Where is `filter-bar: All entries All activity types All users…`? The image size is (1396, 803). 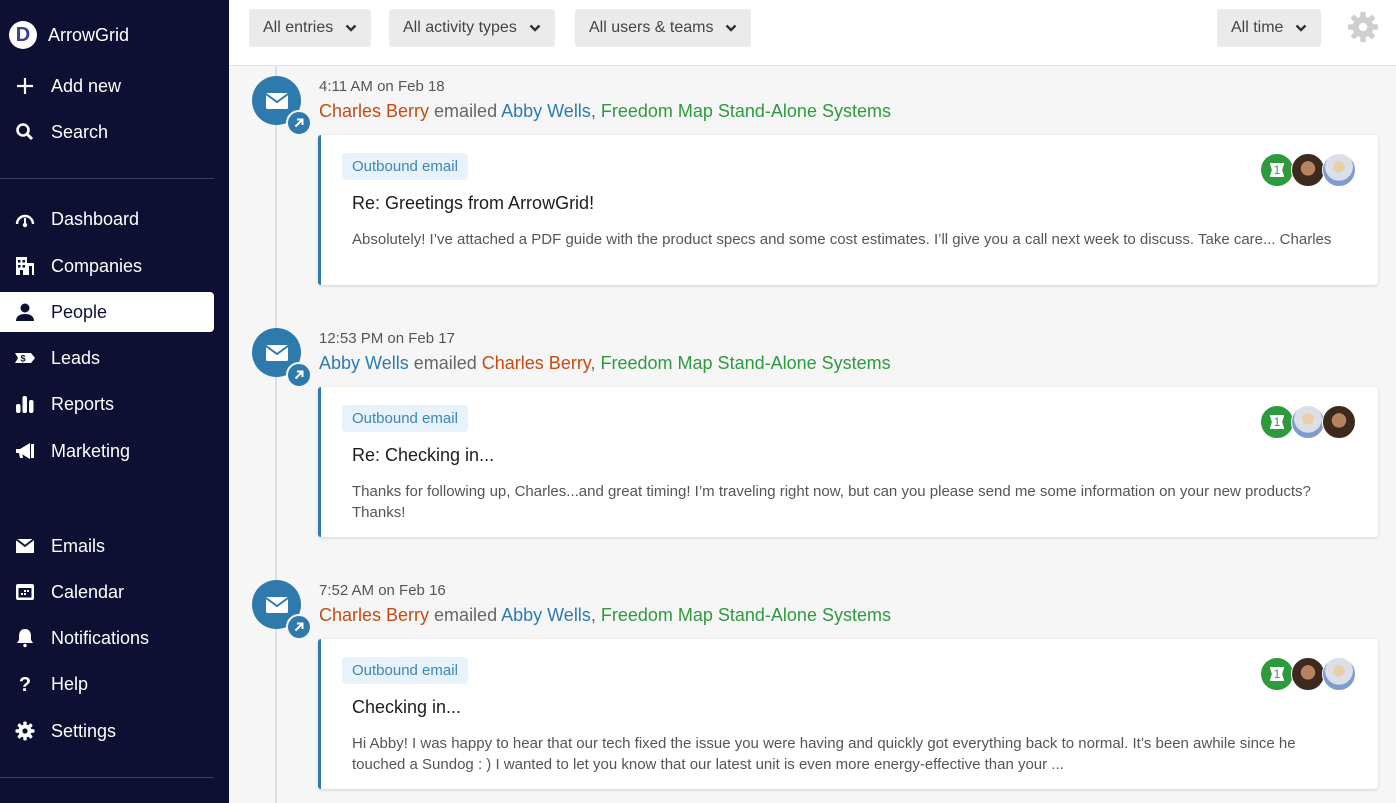
filter-bar: All entries All activity types All users… is located at coordinates (812, 33).